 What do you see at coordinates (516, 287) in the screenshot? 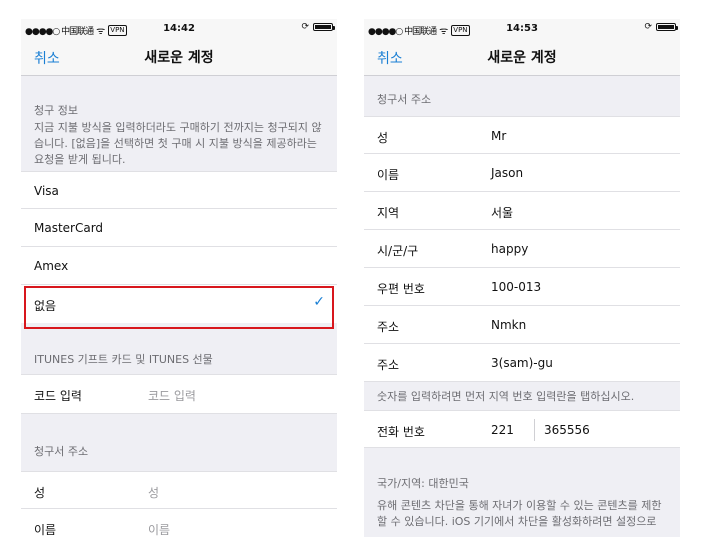
I see `postal-code-input: 100-013` at bounding box center [516, 287].